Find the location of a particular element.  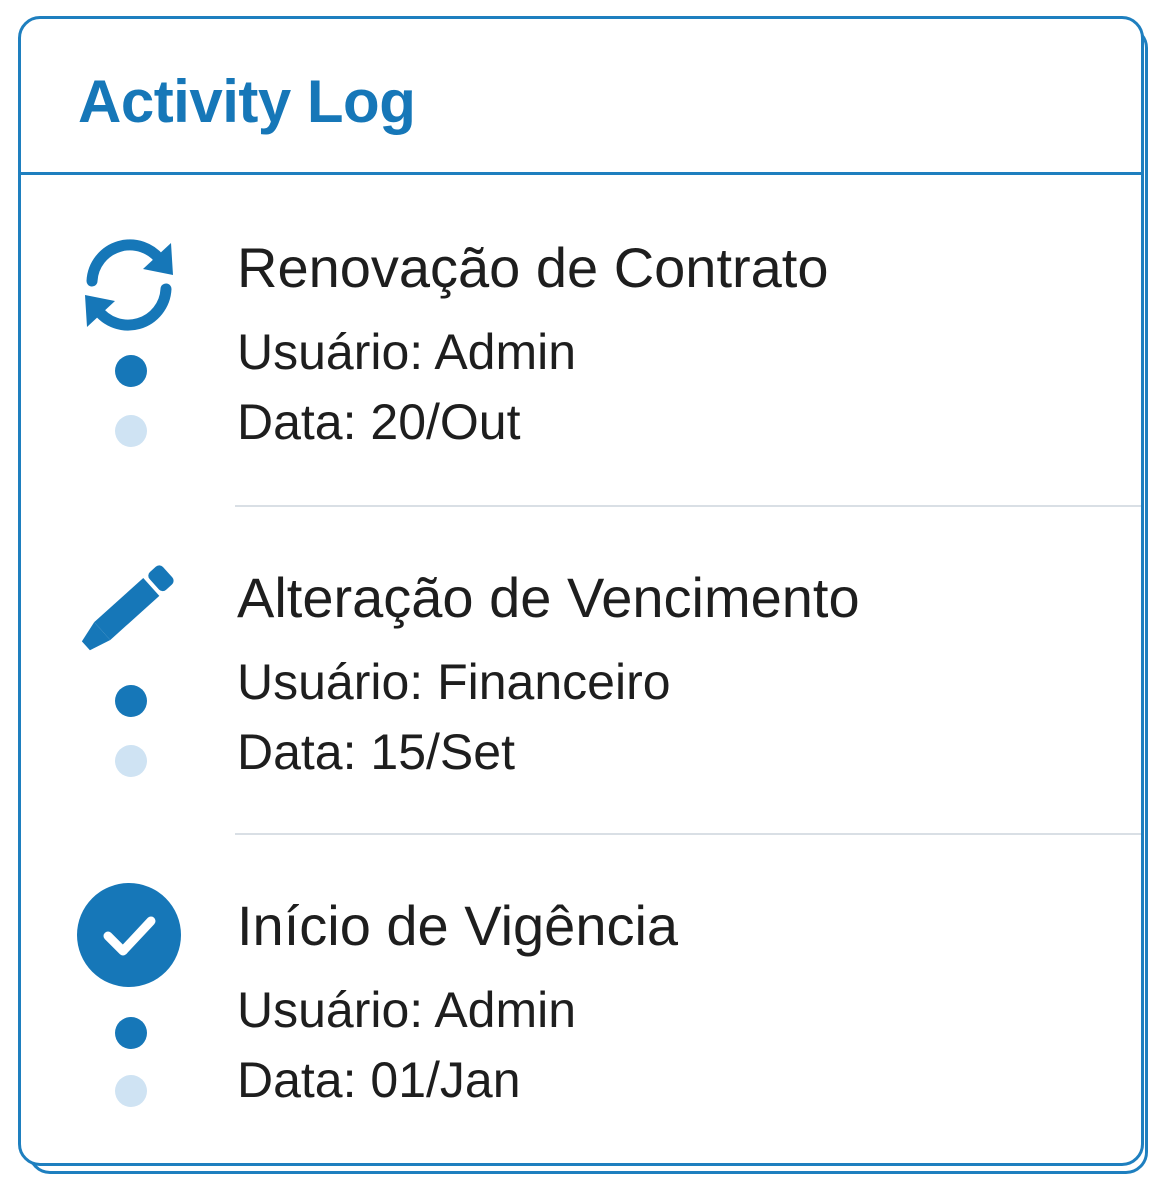

entry-date: Data: 15/Set is located at coordinates (376, 752).